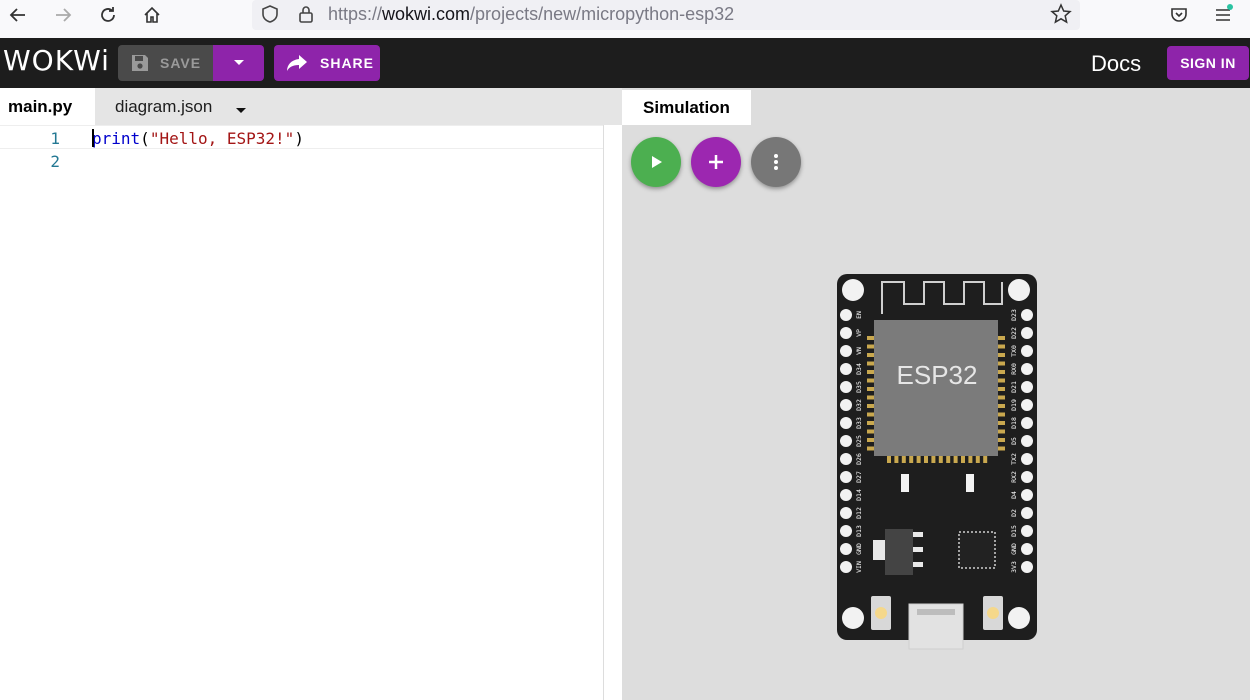 Image resolution: width=1250 pixels, height=700 pixels. I want to click on menu-icon, so click(1223, 15).